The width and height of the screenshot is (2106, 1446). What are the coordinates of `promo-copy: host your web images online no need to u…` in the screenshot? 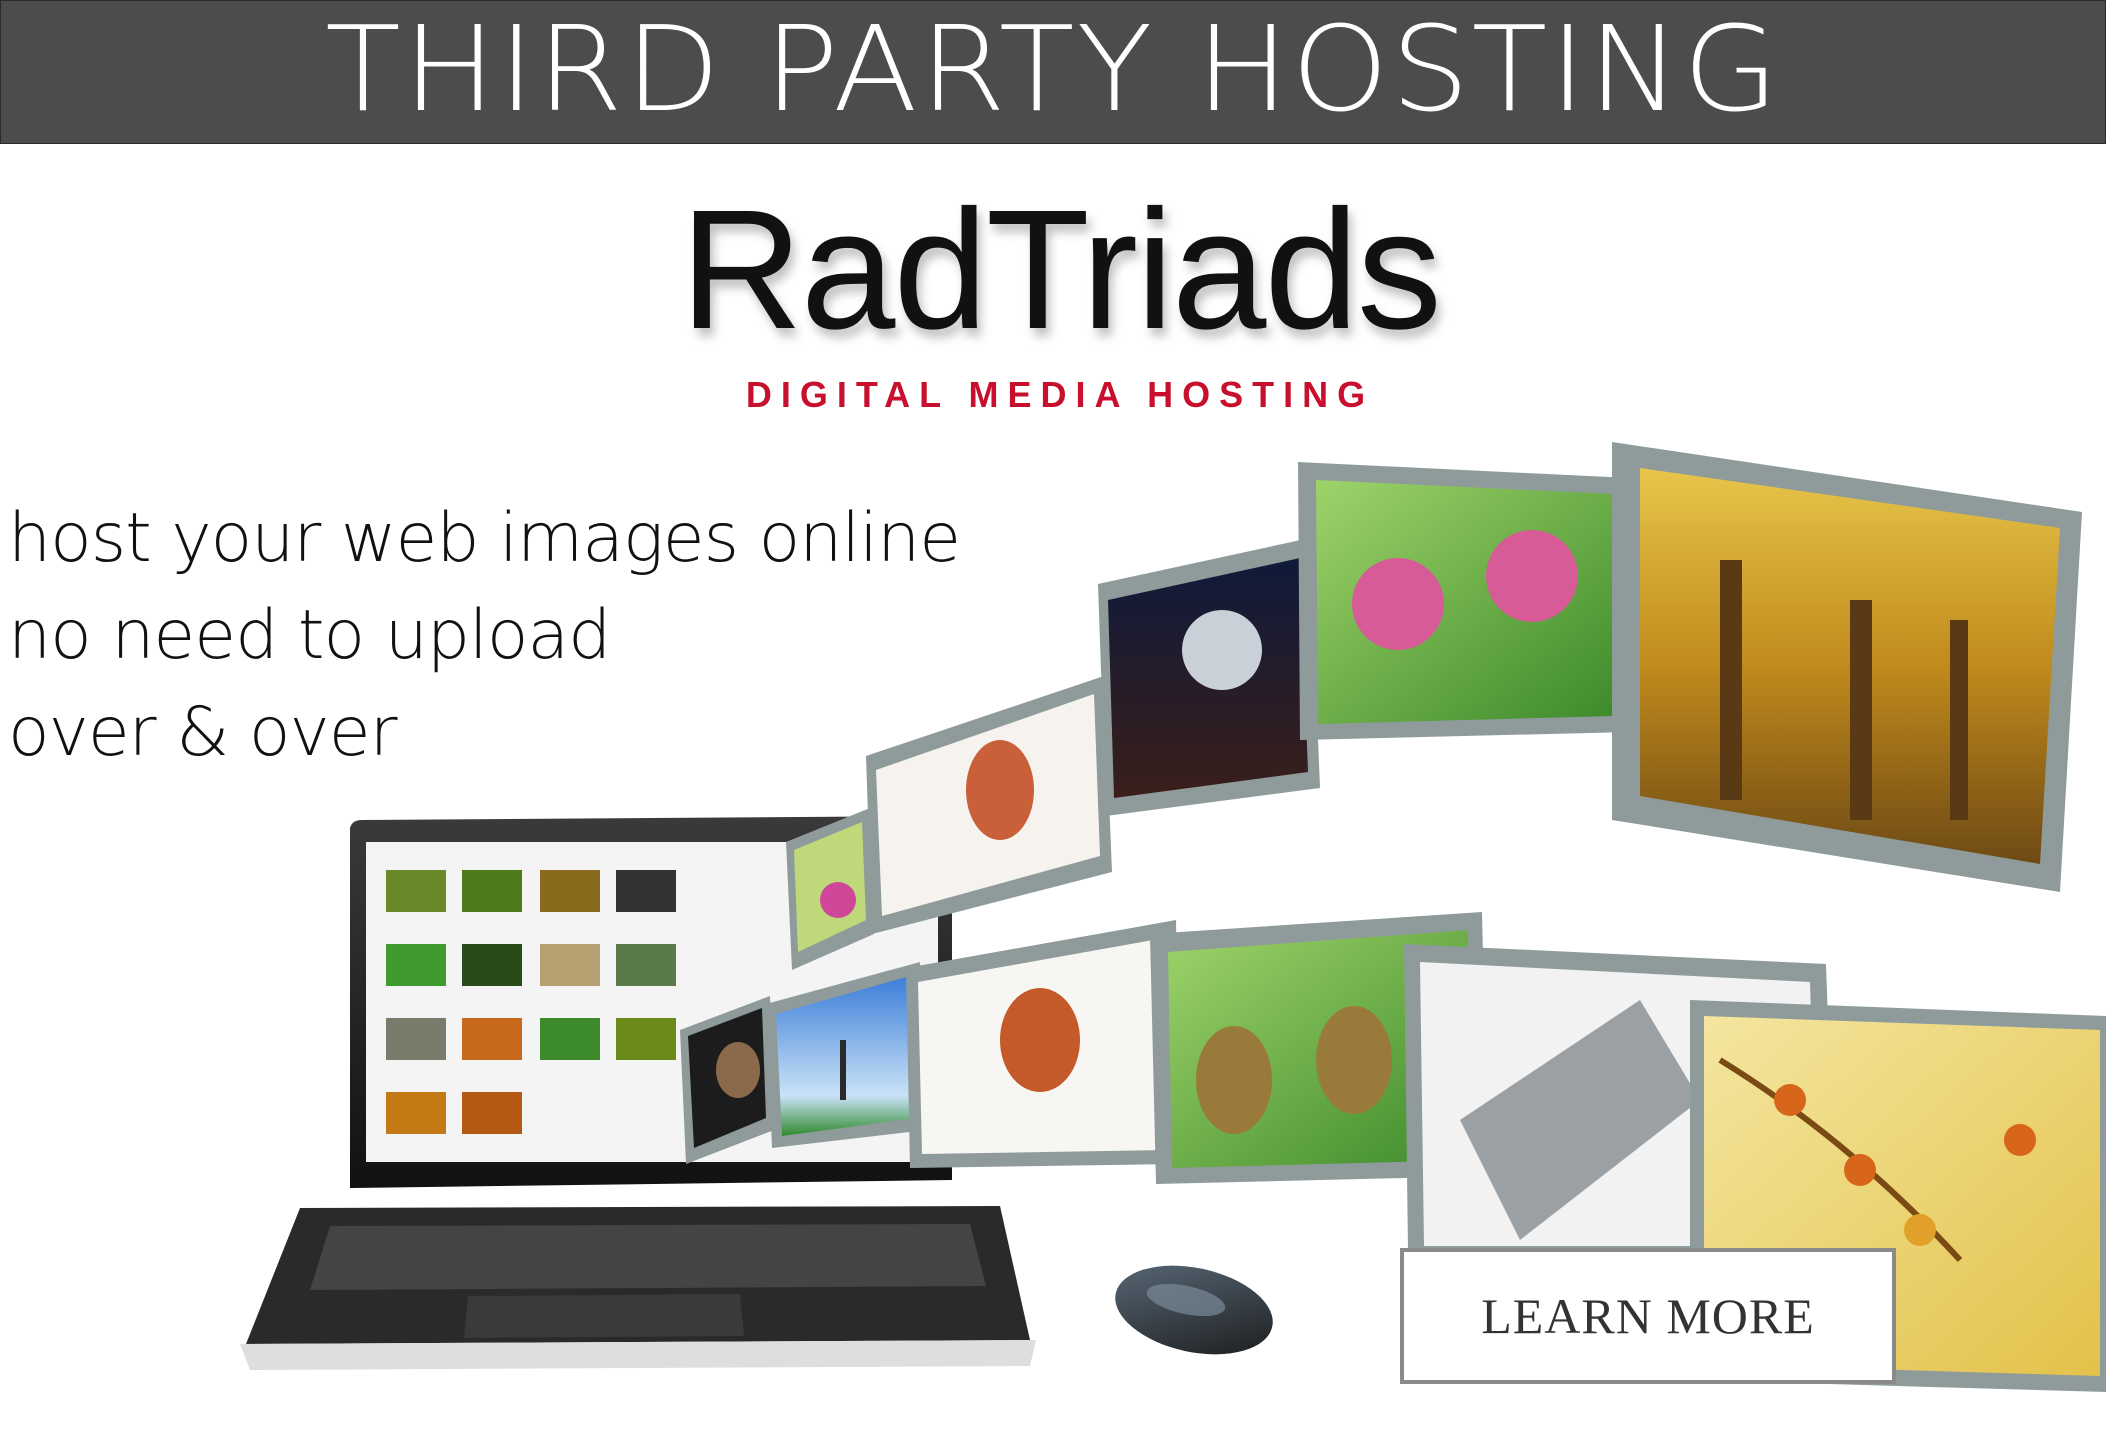 It's located at (484, 635).